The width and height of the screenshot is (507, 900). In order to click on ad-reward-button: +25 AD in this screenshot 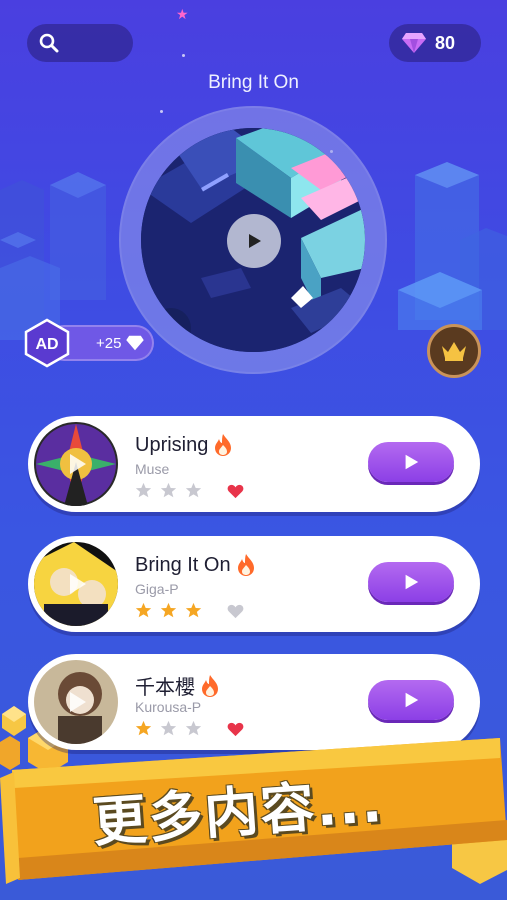, I will do `click(88, 343)`.